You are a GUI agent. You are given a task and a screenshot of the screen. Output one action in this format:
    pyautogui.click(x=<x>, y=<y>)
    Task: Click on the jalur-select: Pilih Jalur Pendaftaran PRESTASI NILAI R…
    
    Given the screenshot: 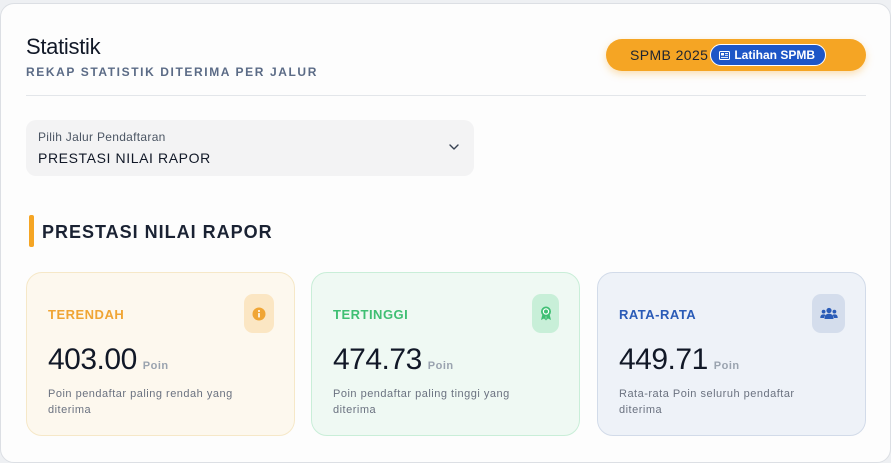 What is the action you would take?
    pyautogui.click(x=250, y=148)
    